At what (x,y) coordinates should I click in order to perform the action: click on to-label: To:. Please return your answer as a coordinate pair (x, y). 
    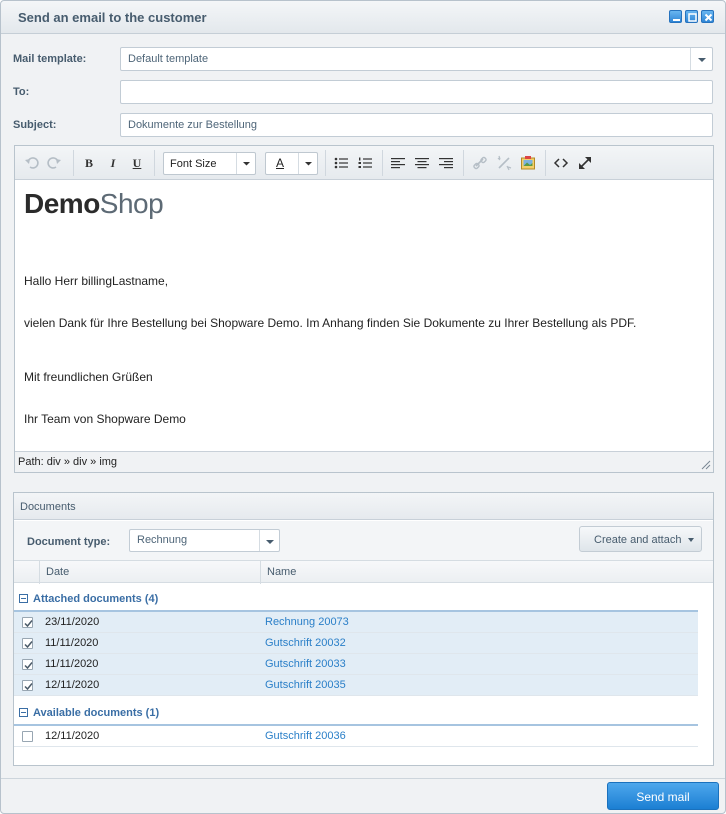
    Looking at the image, I should click on (21, 92).